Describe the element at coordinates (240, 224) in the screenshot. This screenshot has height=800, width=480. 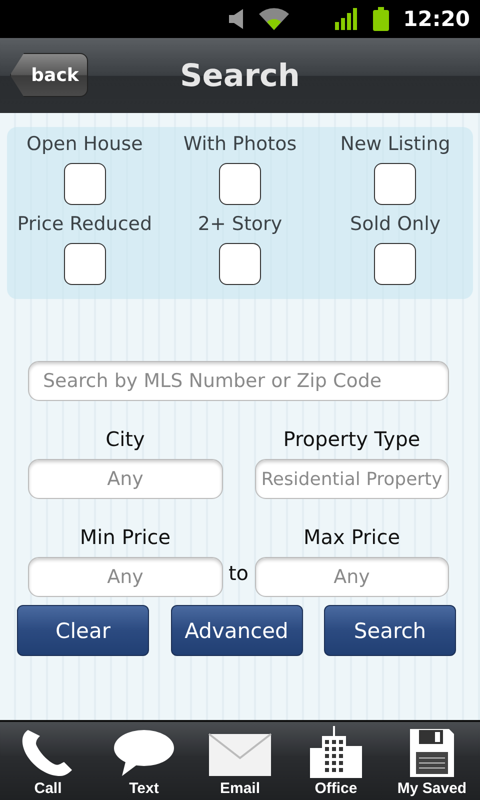
I see `filter-label: 2+ Story` at that location.